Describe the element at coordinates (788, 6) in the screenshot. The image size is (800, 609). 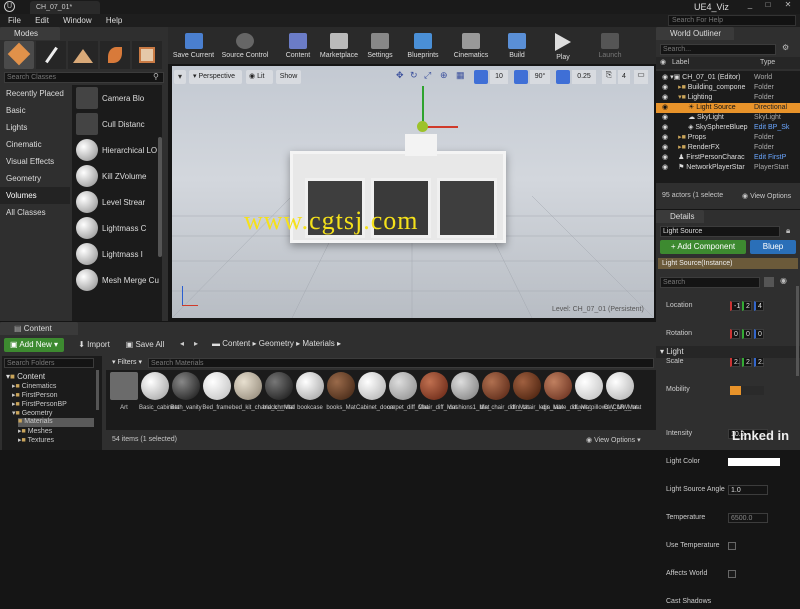
I see `close-button: ✕` at that location.